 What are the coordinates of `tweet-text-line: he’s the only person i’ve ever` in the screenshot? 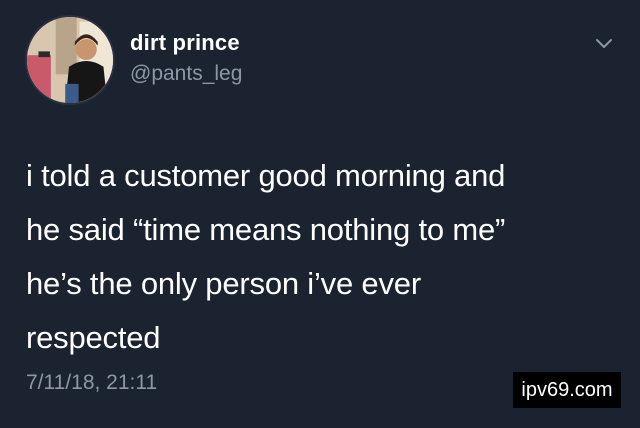 It's located at (223, 283).